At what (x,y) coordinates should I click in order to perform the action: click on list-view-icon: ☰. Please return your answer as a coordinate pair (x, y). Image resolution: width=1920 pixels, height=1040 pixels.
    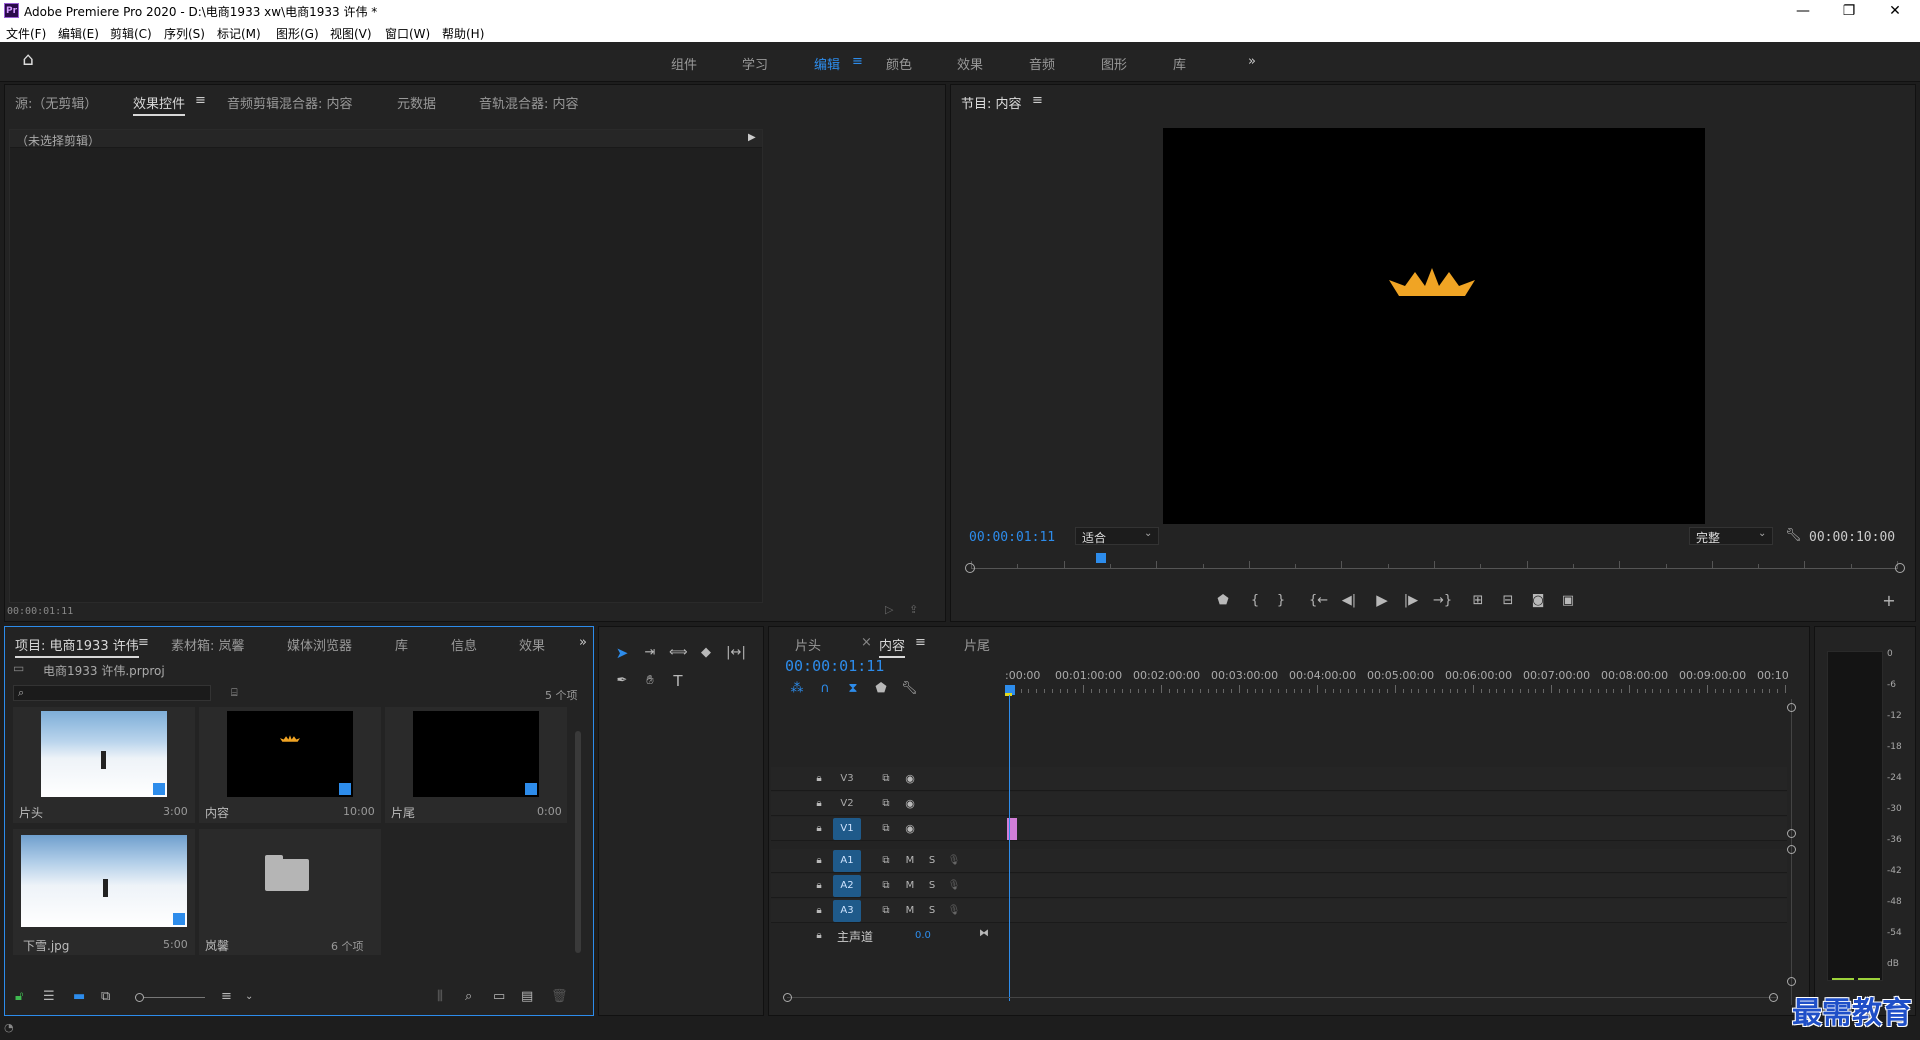
    Looking at the image, I should click on (49, 997).